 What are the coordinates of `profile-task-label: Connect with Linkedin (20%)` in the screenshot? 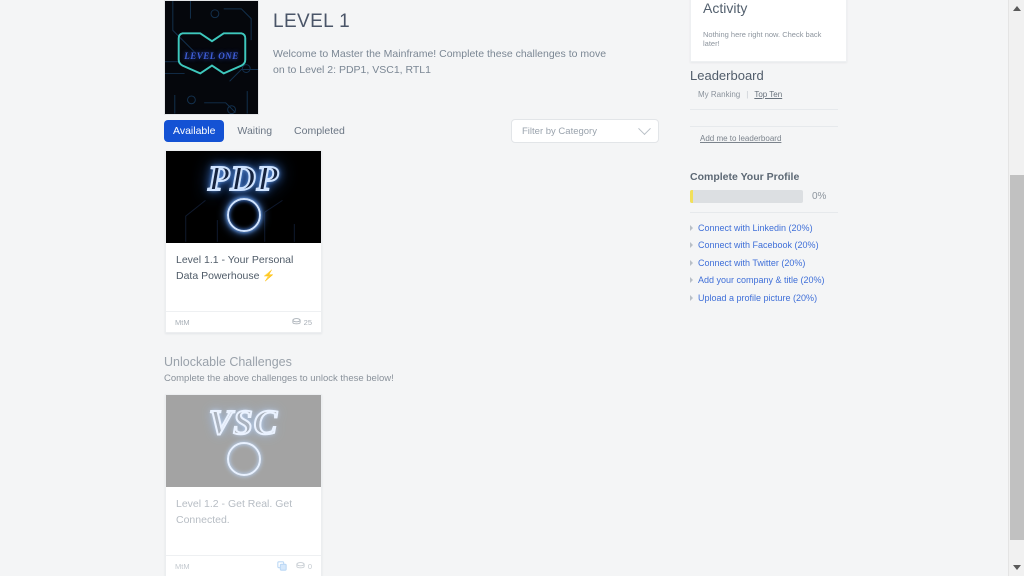 It's located at (755, 227).